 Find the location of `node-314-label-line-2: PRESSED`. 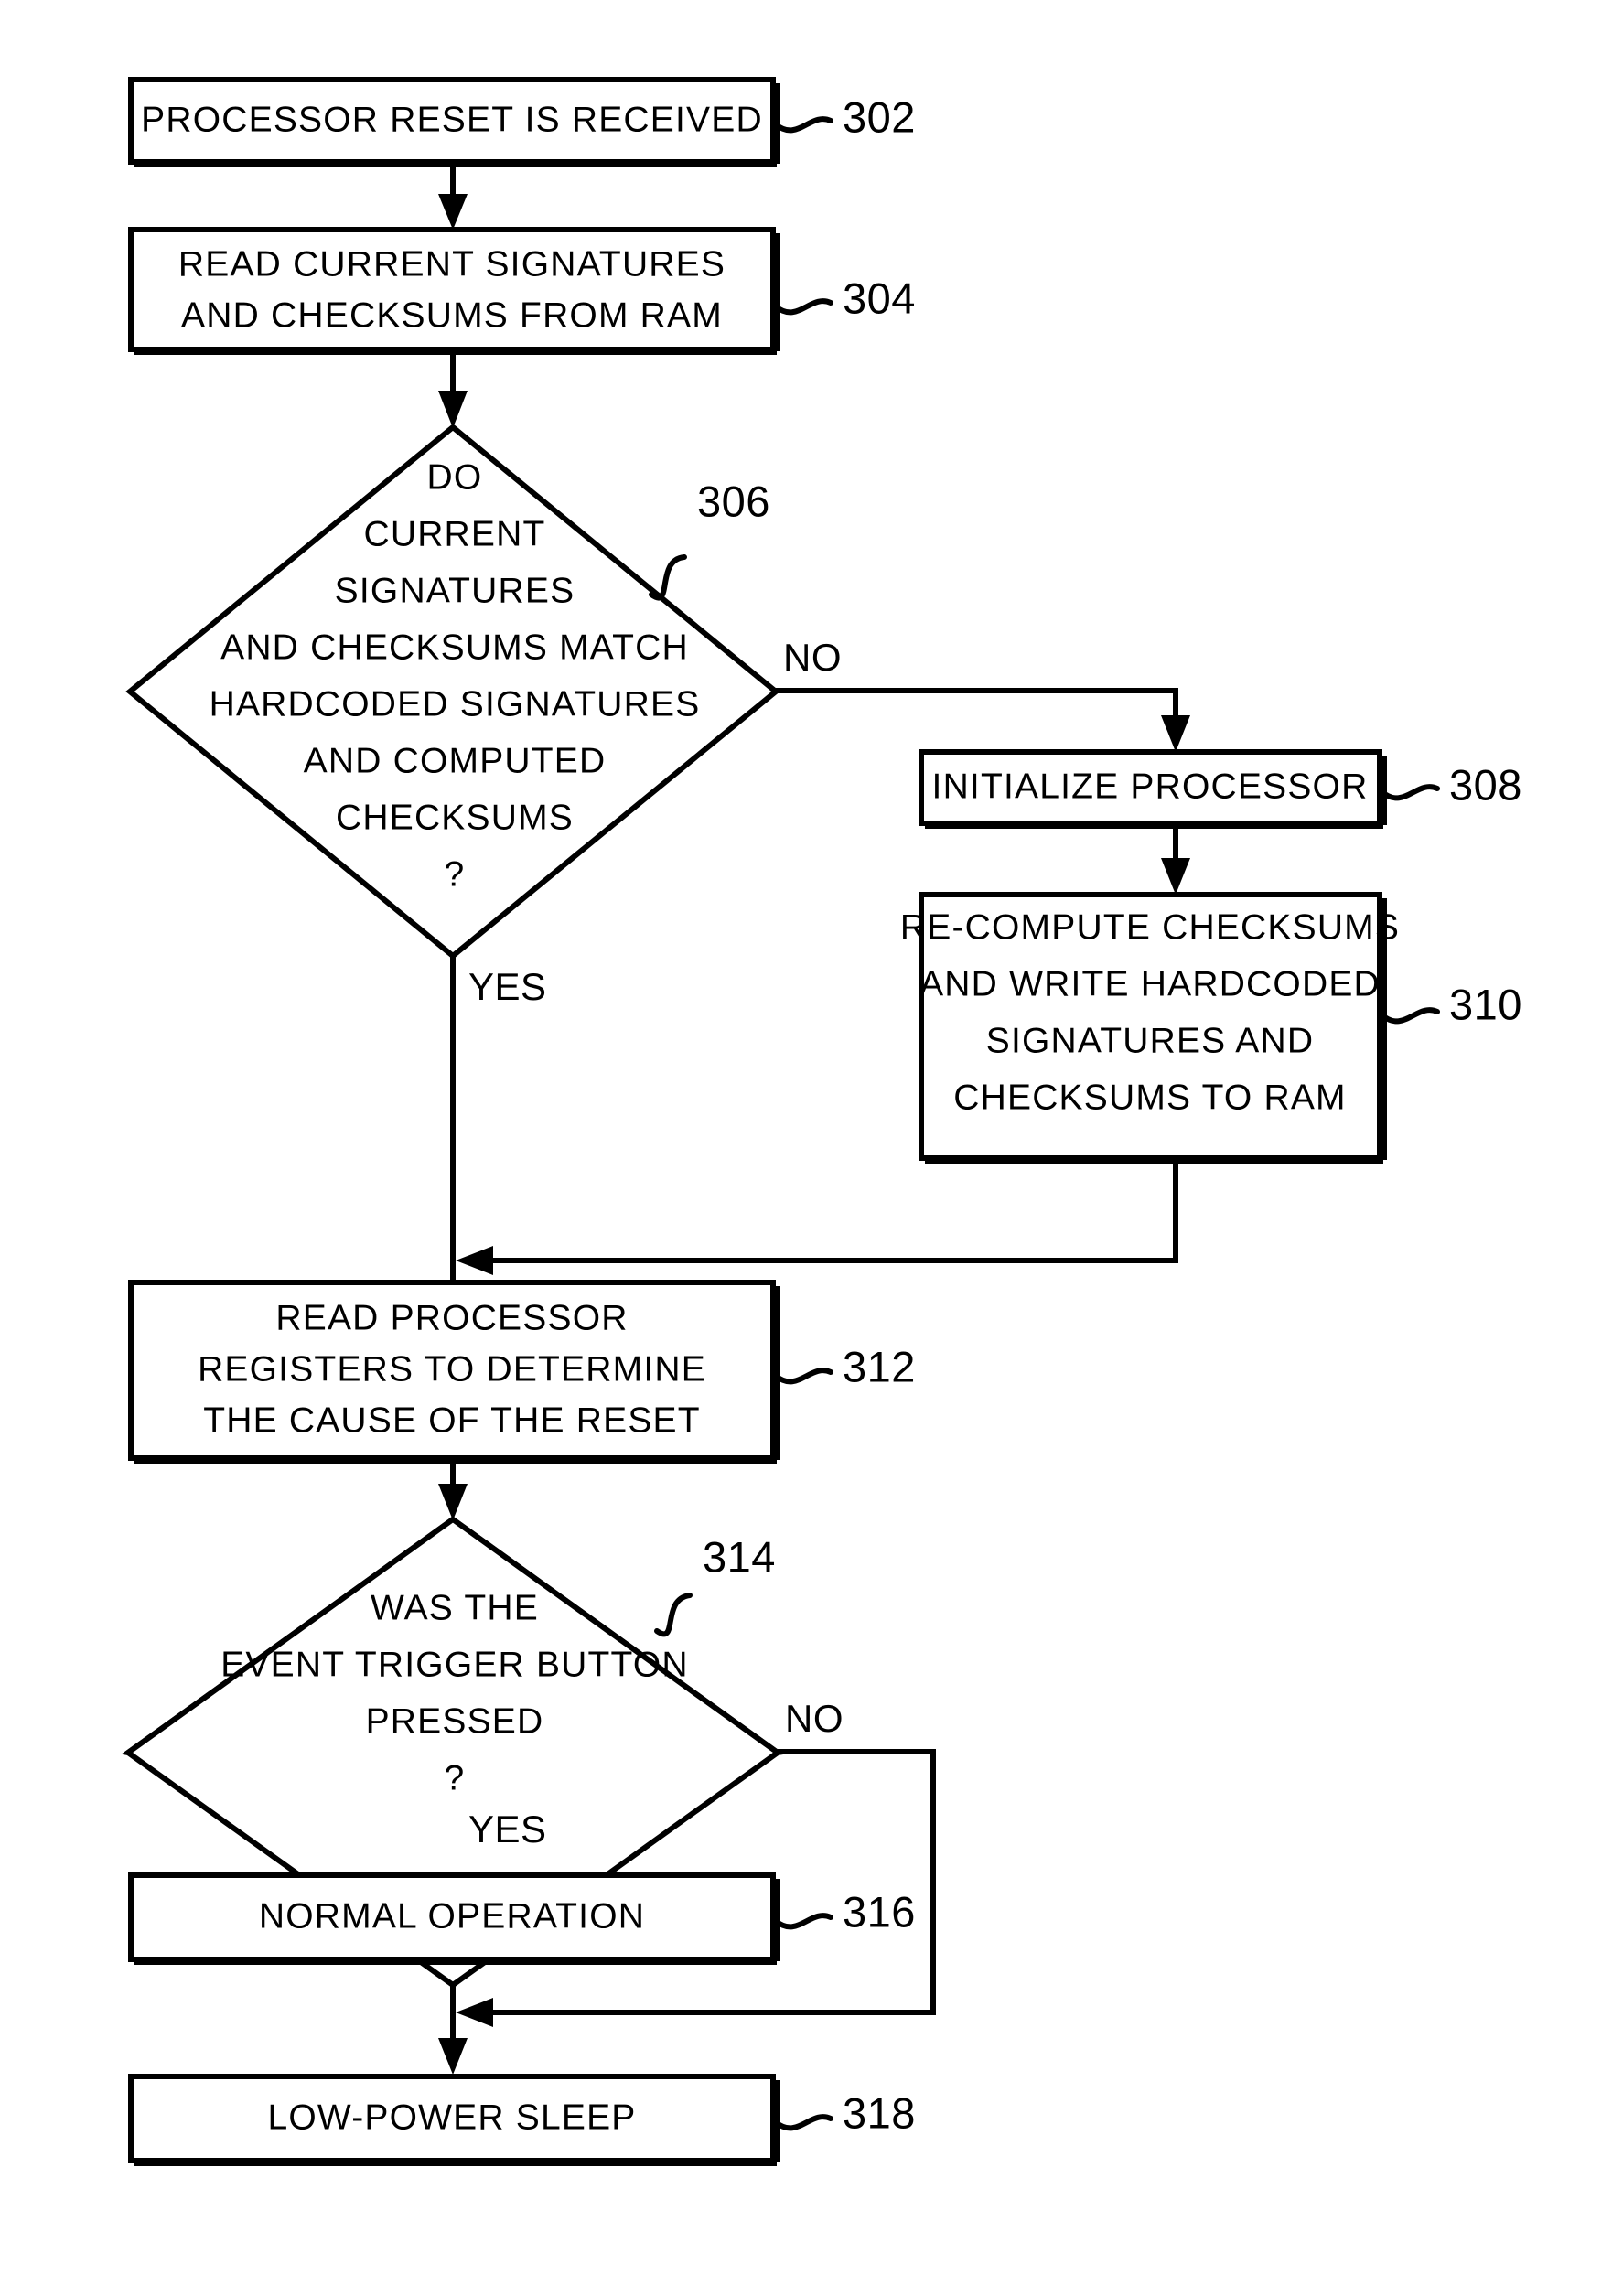

node-314-label-line-2: PRESSED is located at coordinates (455, 1721).